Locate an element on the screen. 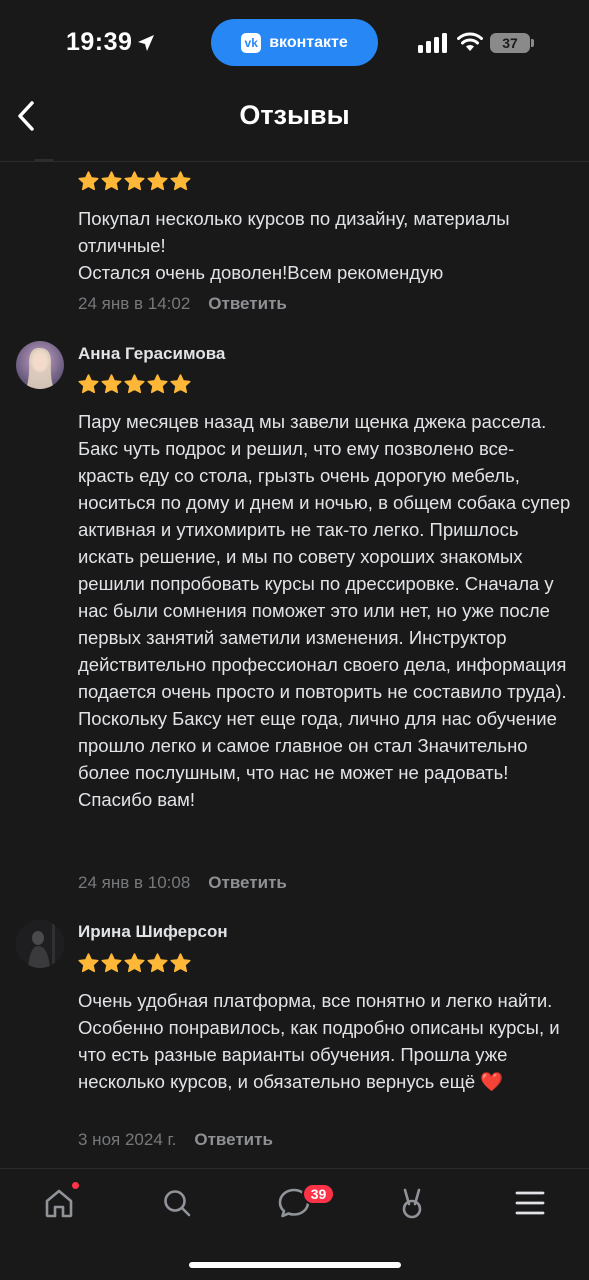  vk-app-pill: vk вконтакте is located at coordinates (294, 42).